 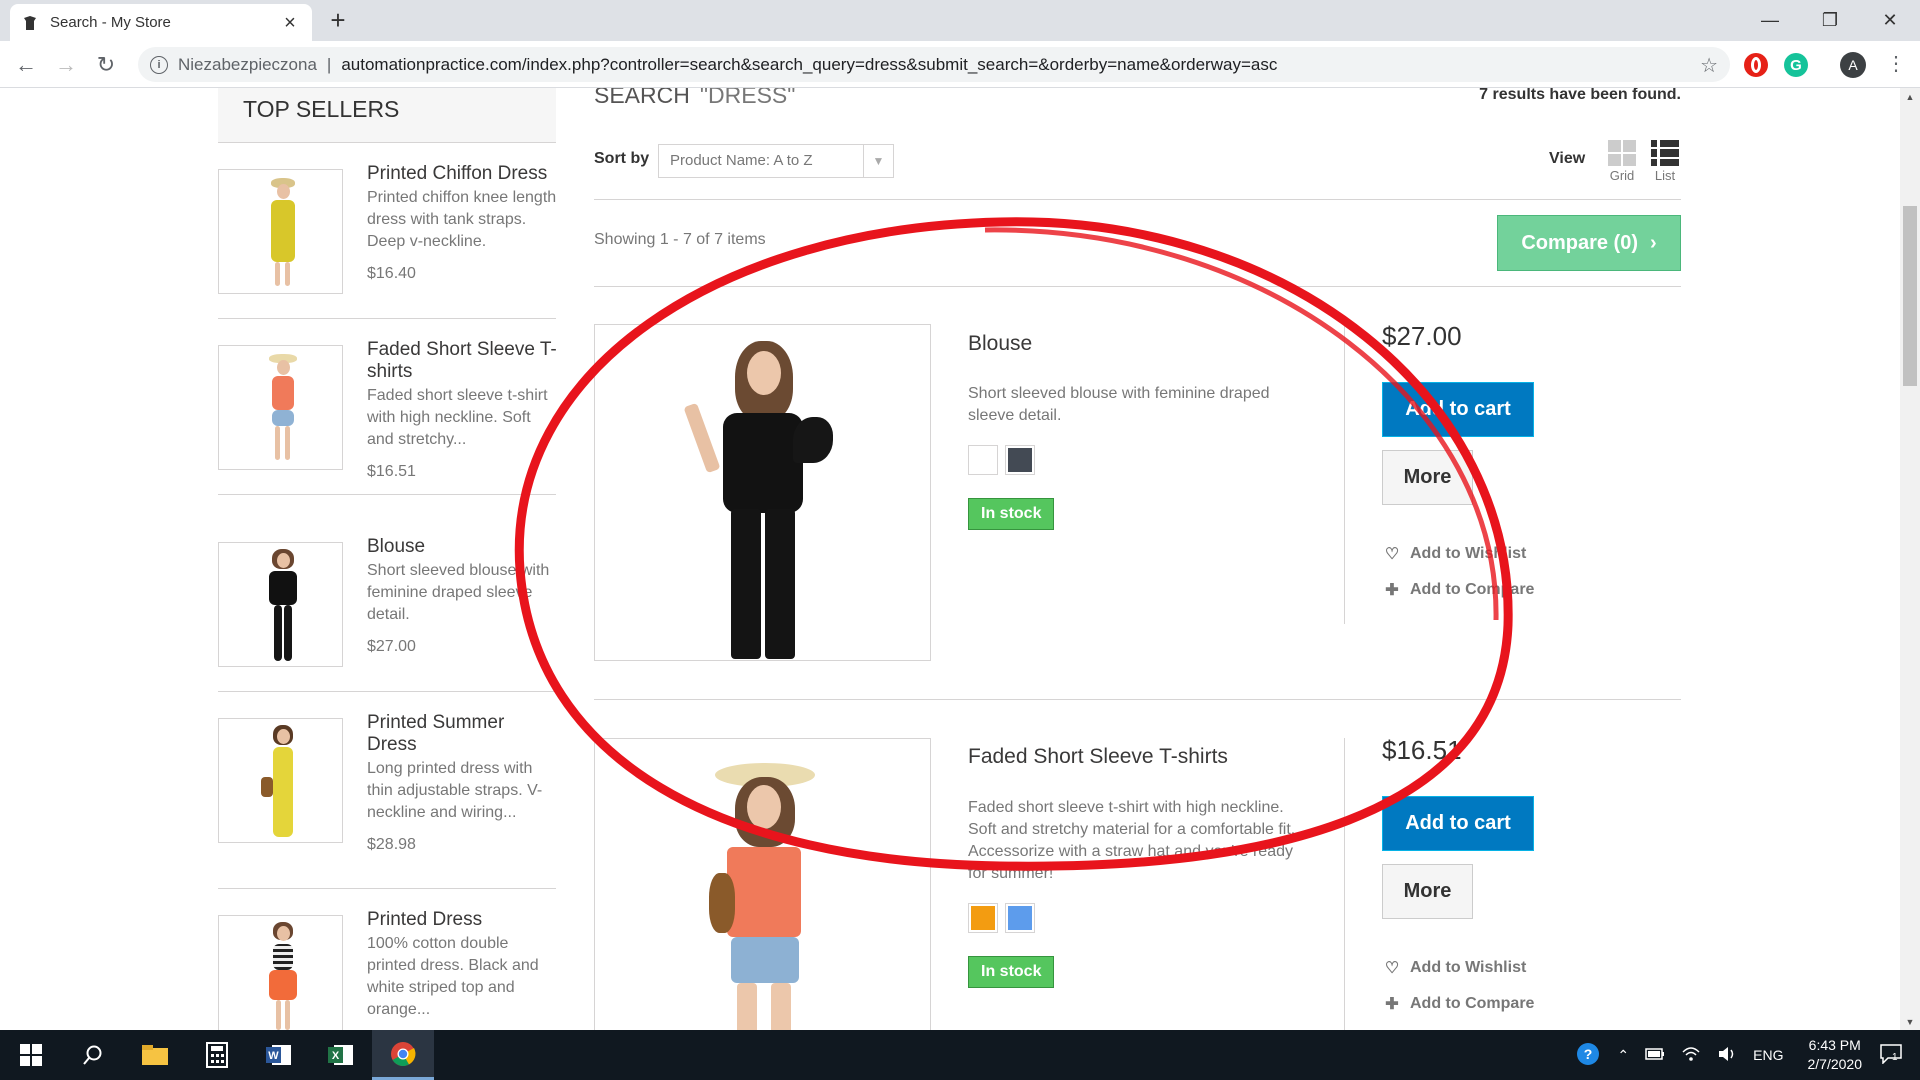 What do you see at coordinates (391, 273) in the screenshot?
I see `top-seller-price: $16.40` at bounding box center [391, 273].